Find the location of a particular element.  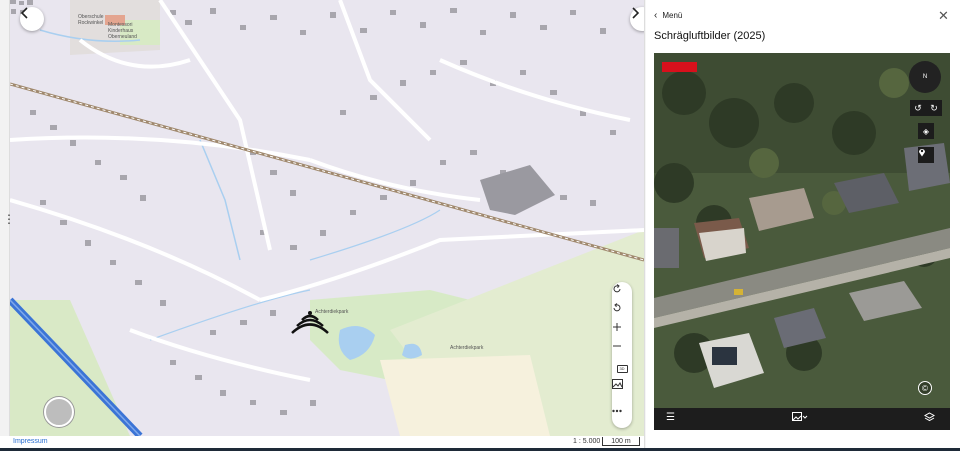

marker-button is located at coordinates (926, 155).